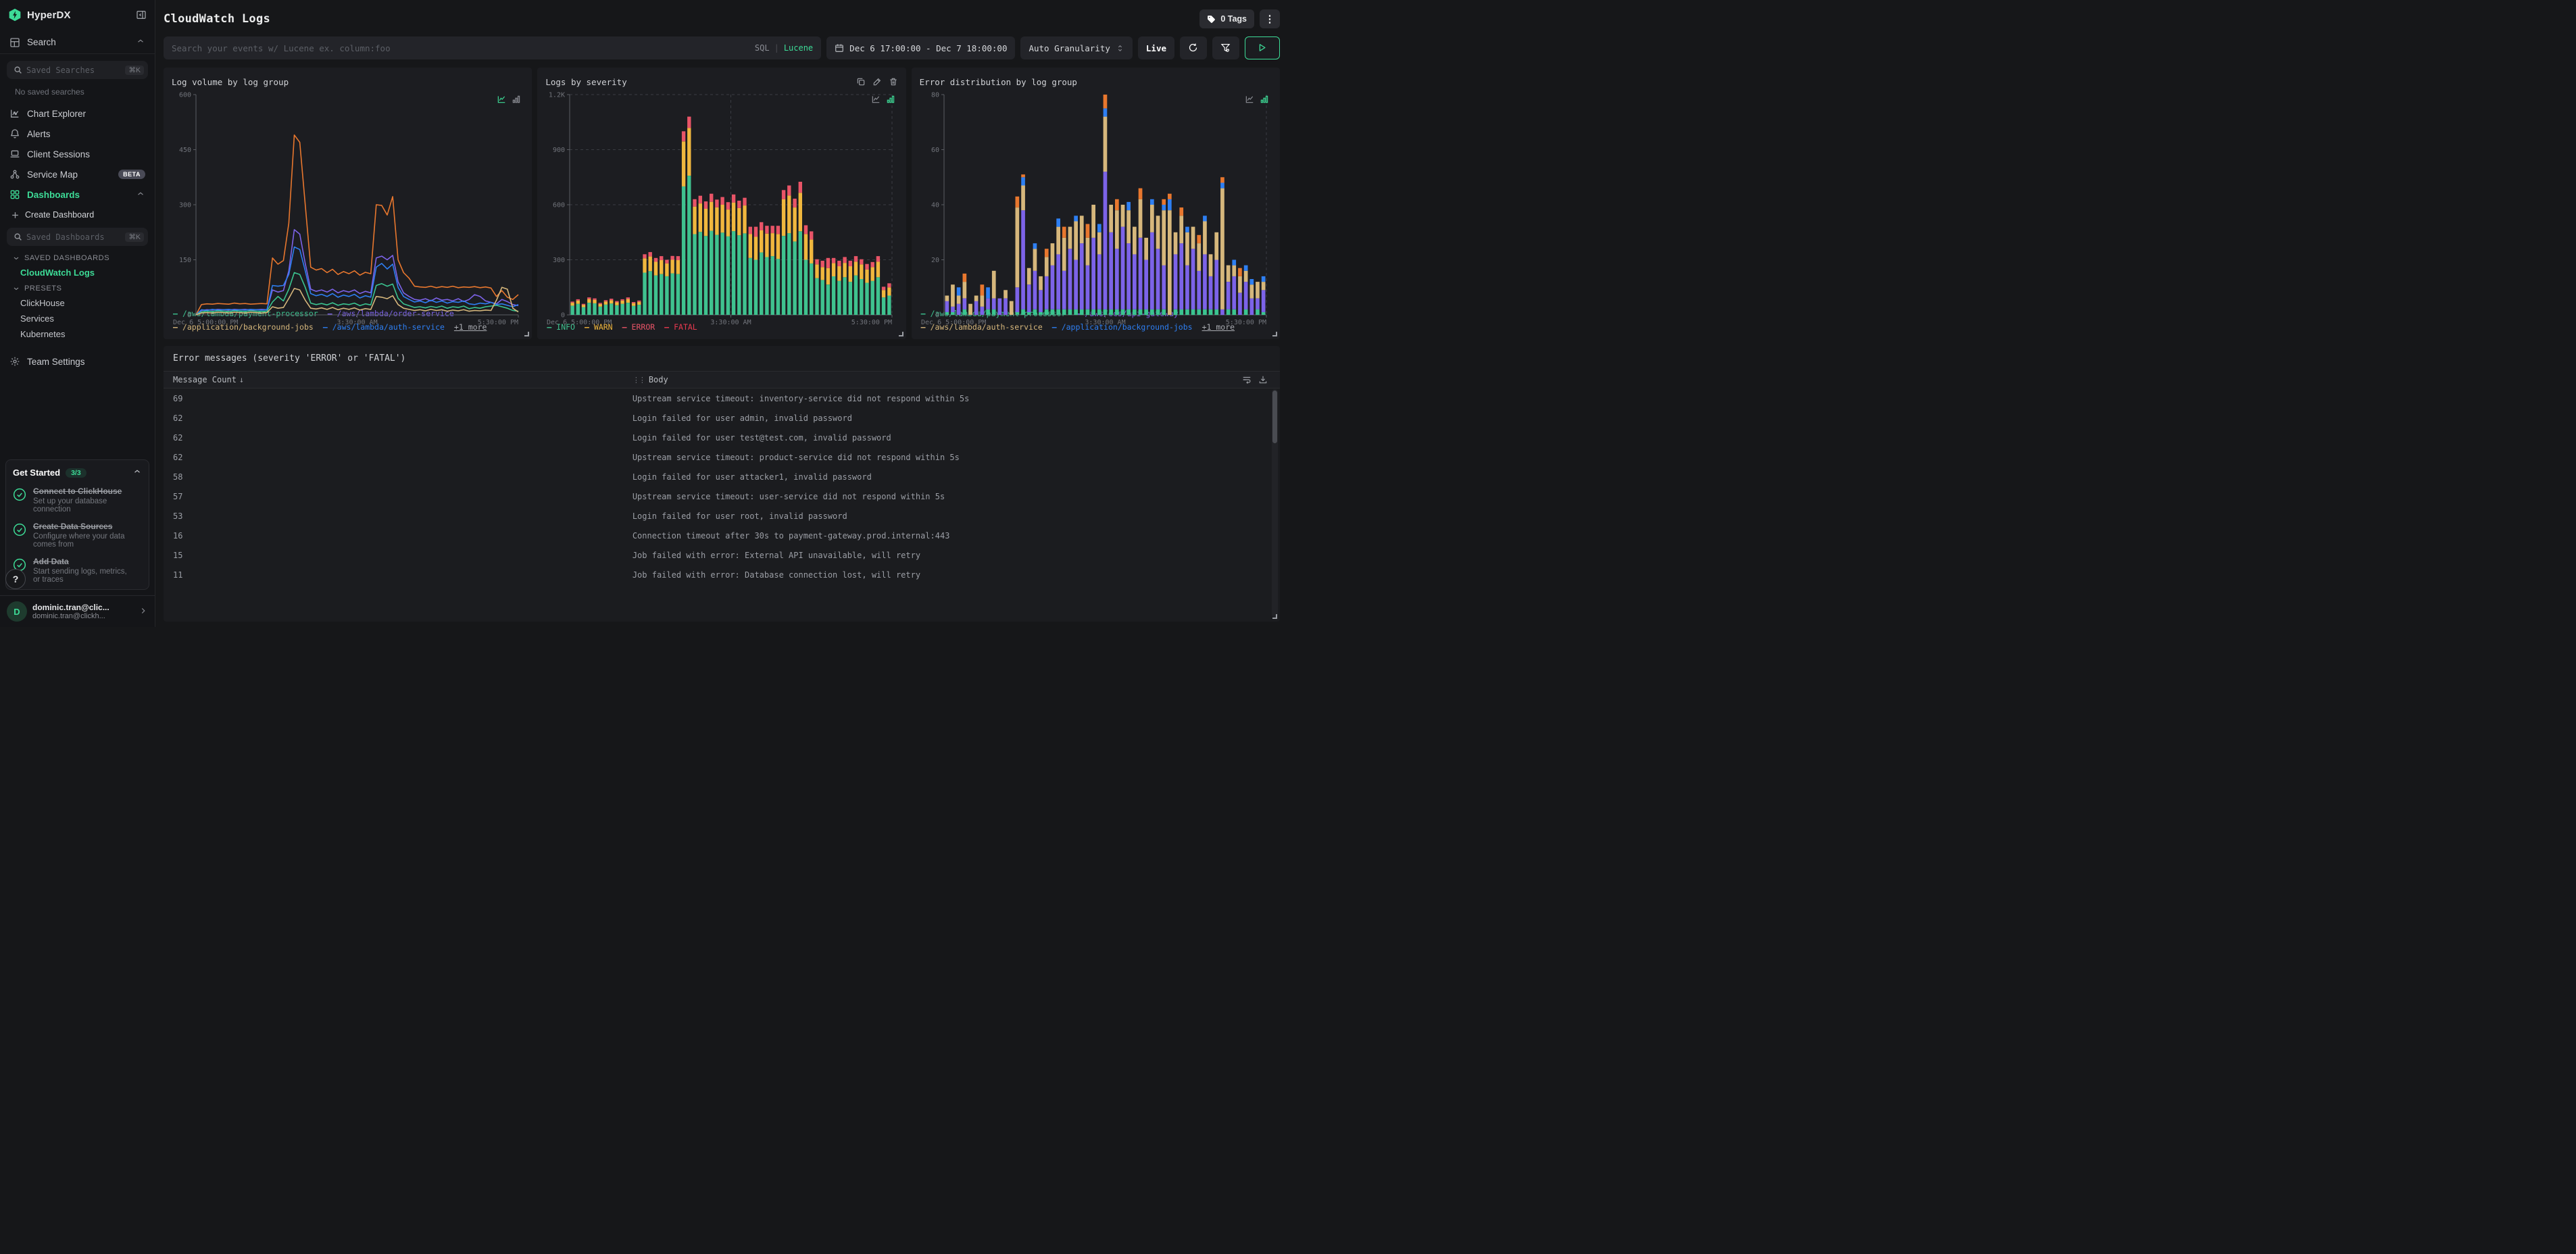 Image resolution: width=2576 pixels, height=1254 pixels. I want to click on sidebar-item-label: Alerts, so click(39, 133).